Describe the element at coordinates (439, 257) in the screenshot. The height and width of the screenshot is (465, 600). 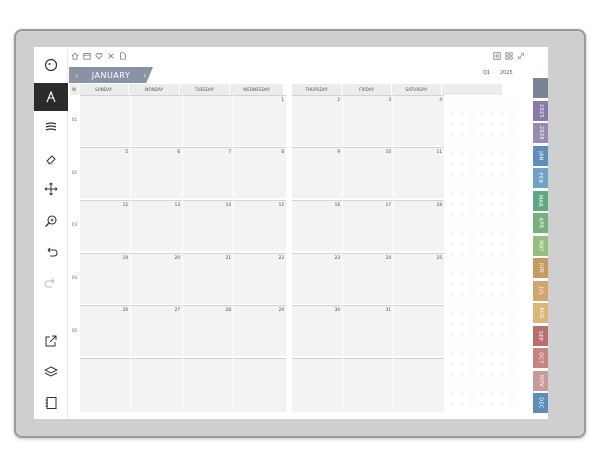
I see `day-number: 25` at that location.